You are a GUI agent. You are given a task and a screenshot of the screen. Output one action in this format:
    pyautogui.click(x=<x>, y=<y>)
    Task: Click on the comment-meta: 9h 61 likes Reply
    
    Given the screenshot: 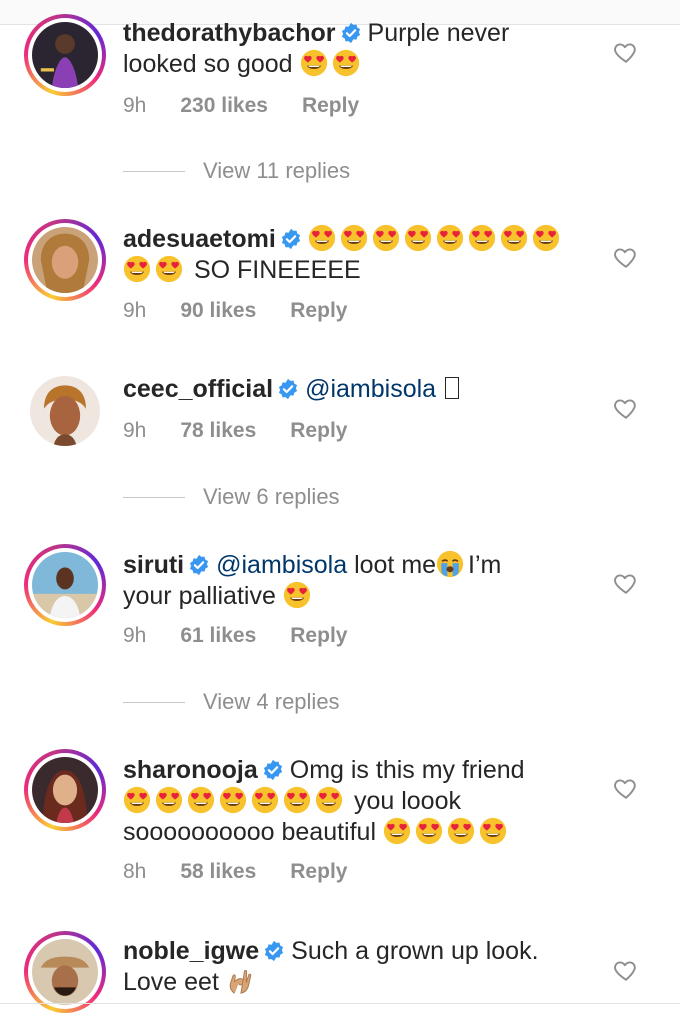 What is the action you would take?
    pyautogui.click(x=235, y=636)
    